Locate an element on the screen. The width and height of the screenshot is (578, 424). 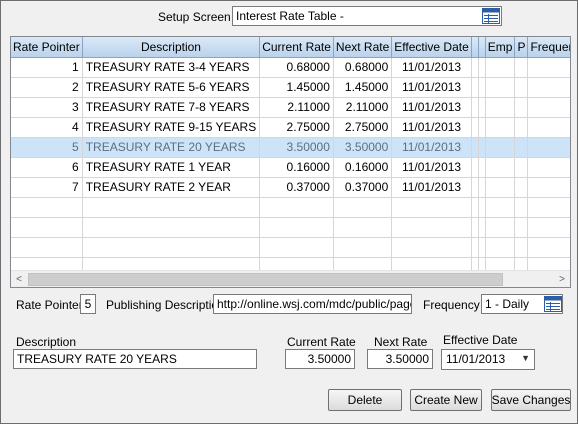
column-header: Effective Date is located at coordinates (431, 47).